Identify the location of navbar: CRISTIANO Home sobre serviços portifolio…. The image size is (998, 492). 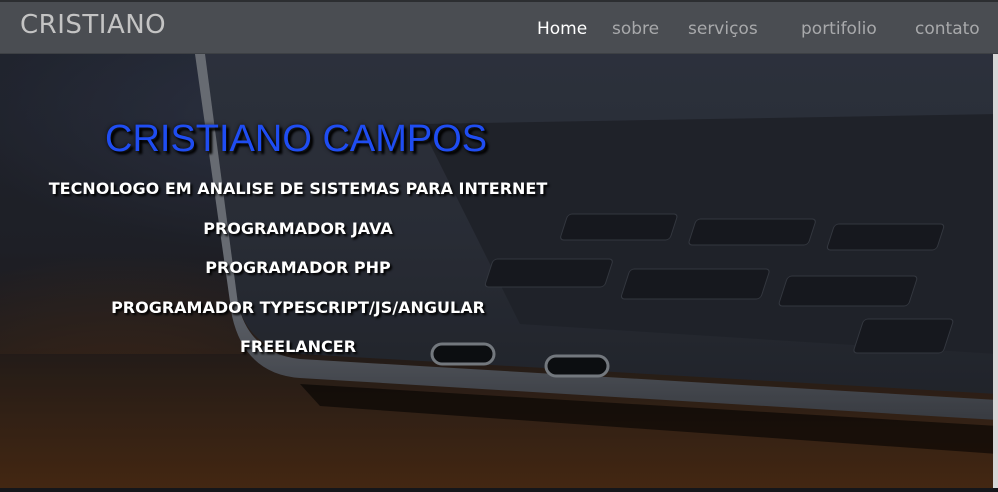
(499, 27).